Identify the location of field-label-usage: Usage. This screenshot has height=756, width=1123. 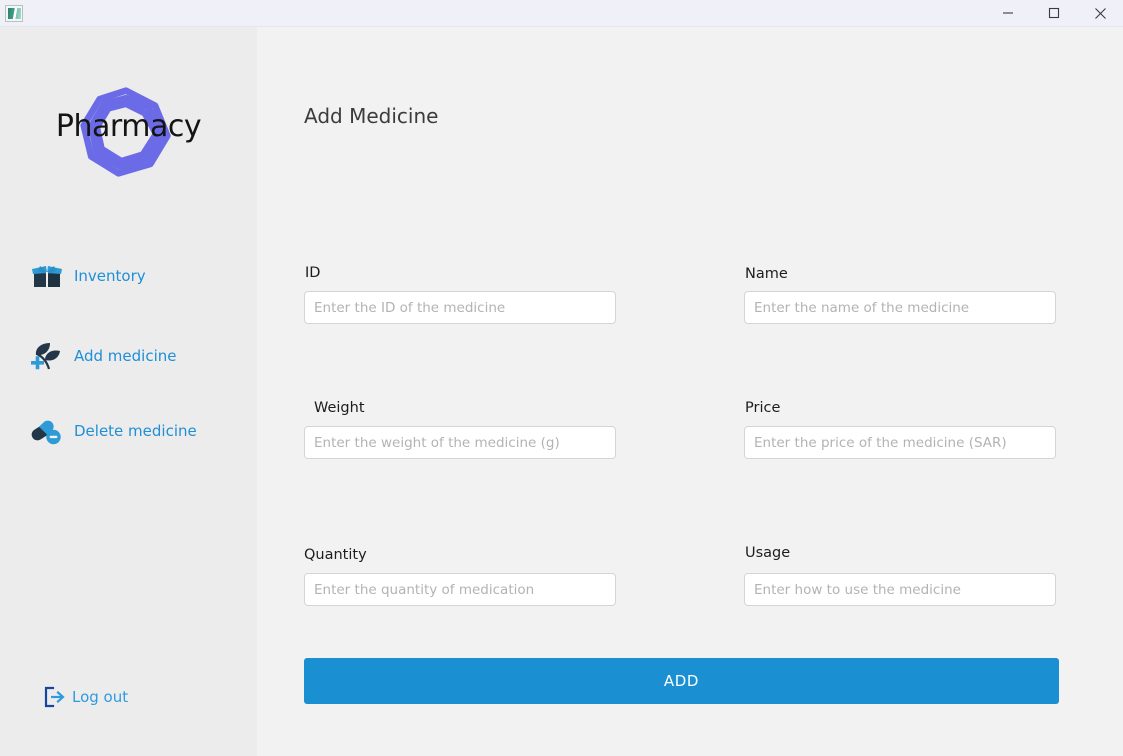
(768, 553).